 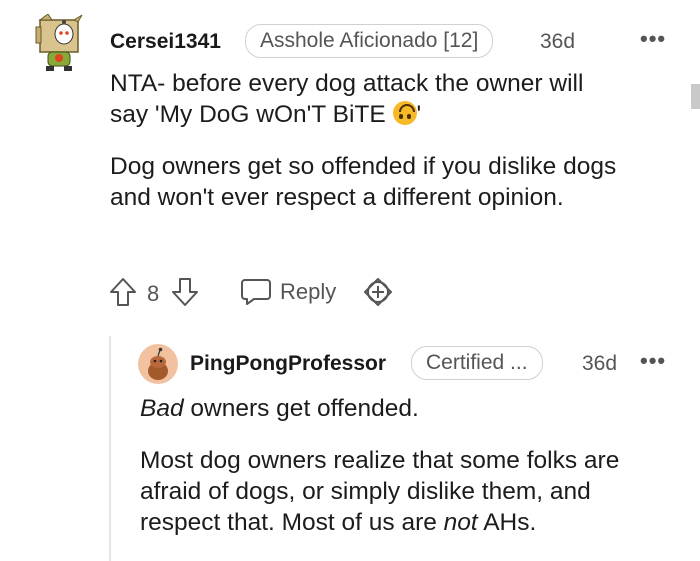 I want to click on reply-label: Reply, so click(x=308, y=291).